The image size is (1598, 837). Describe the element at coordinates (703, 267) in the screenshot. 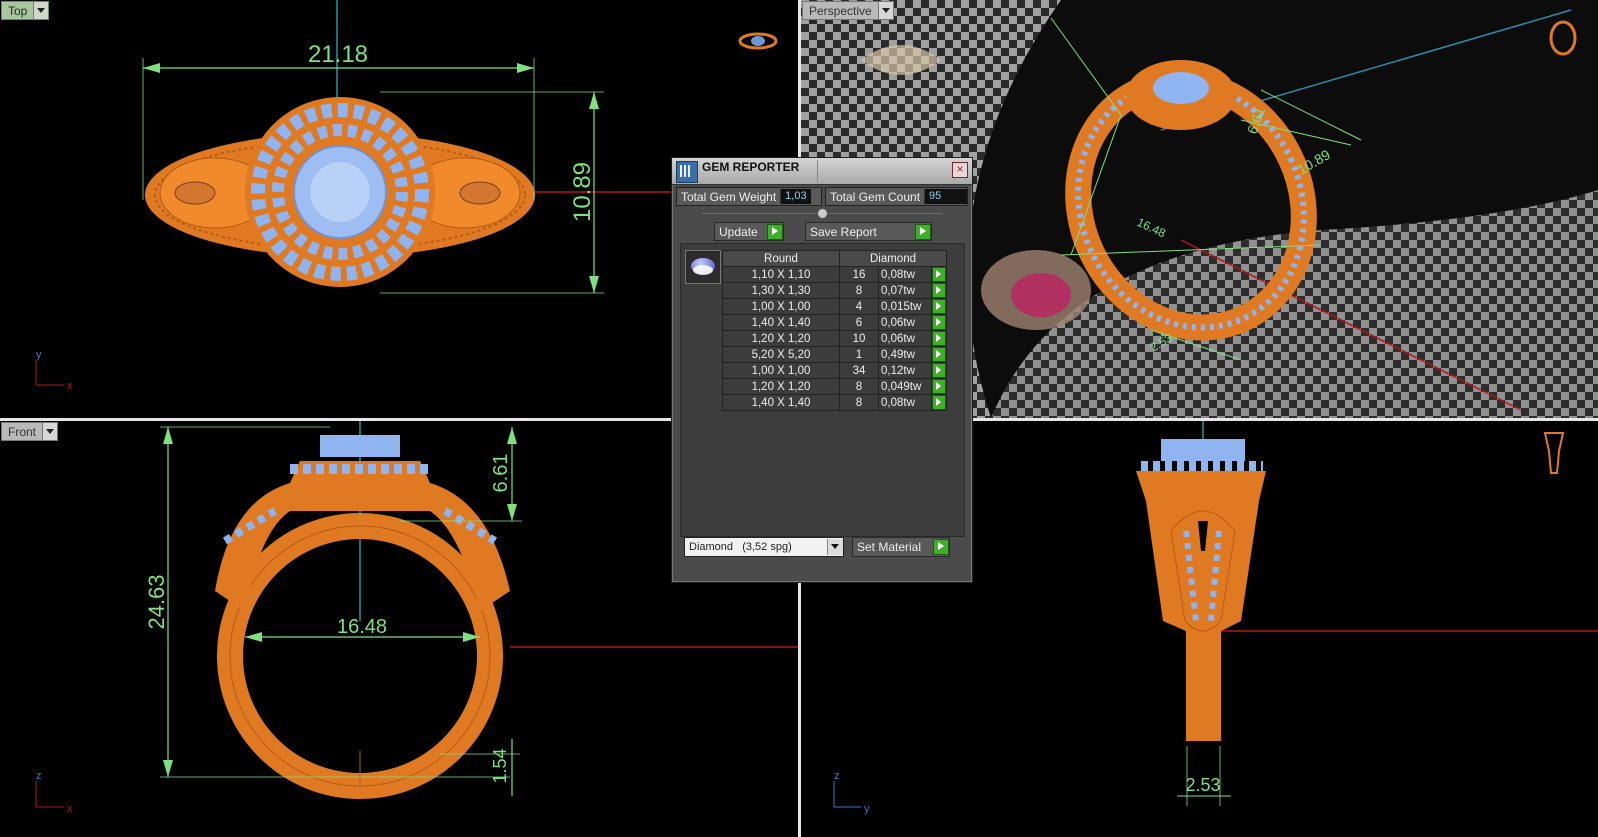

I see `gem-round-thumbnail` at that location.